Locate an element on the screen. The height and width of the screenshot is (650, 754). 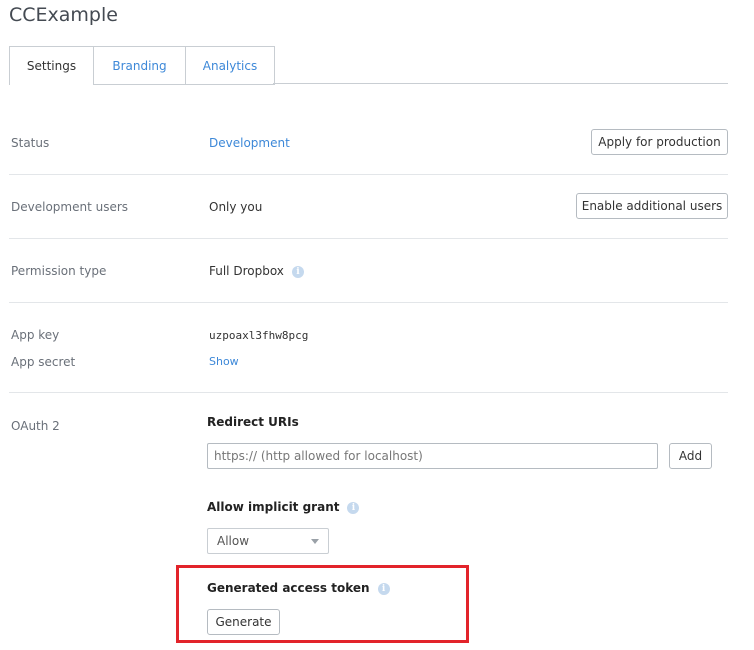
redirect-uri-input is located at coordinates (432, 456).